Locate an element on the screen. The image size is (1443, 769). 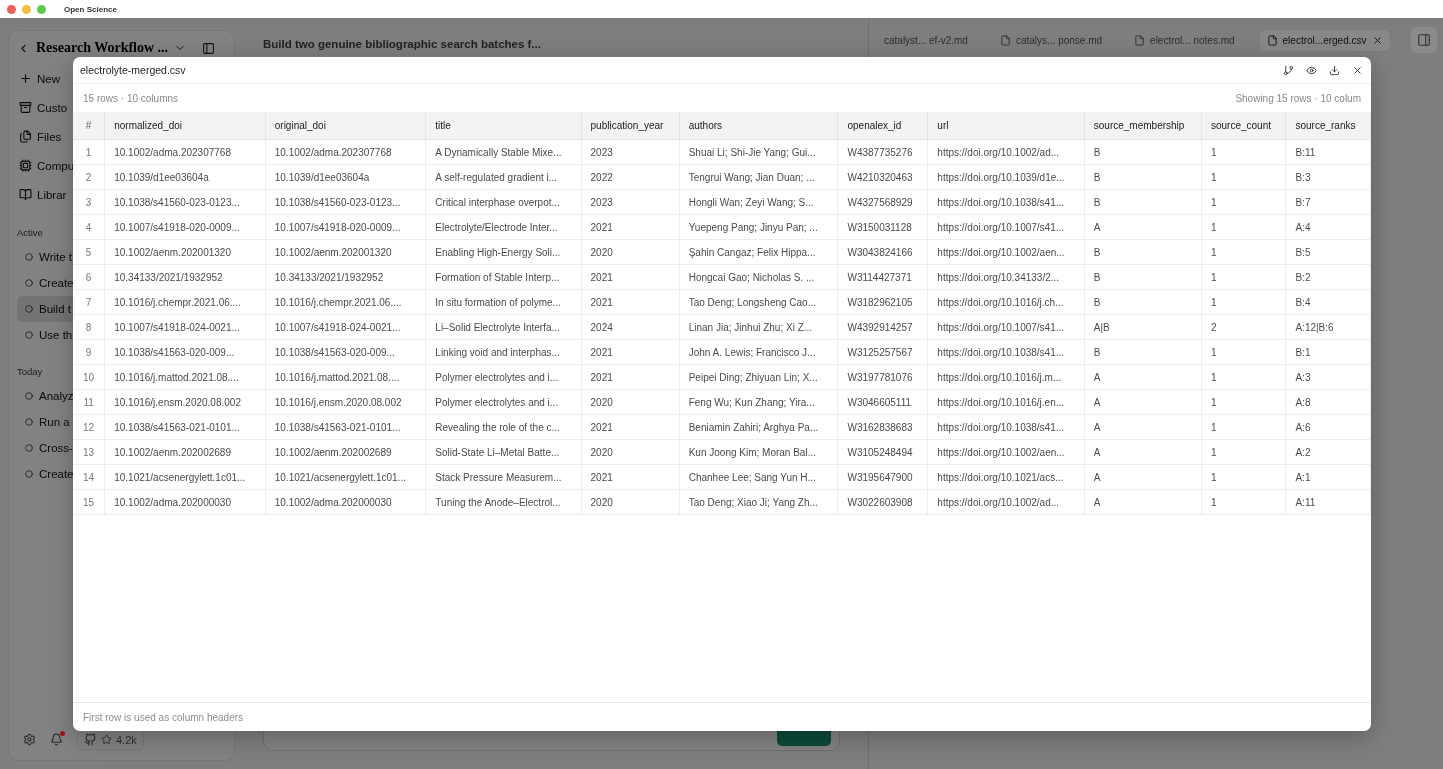
rows-shown: Showing 15 rows · 10 colum is located at coordinates (1298, 98).